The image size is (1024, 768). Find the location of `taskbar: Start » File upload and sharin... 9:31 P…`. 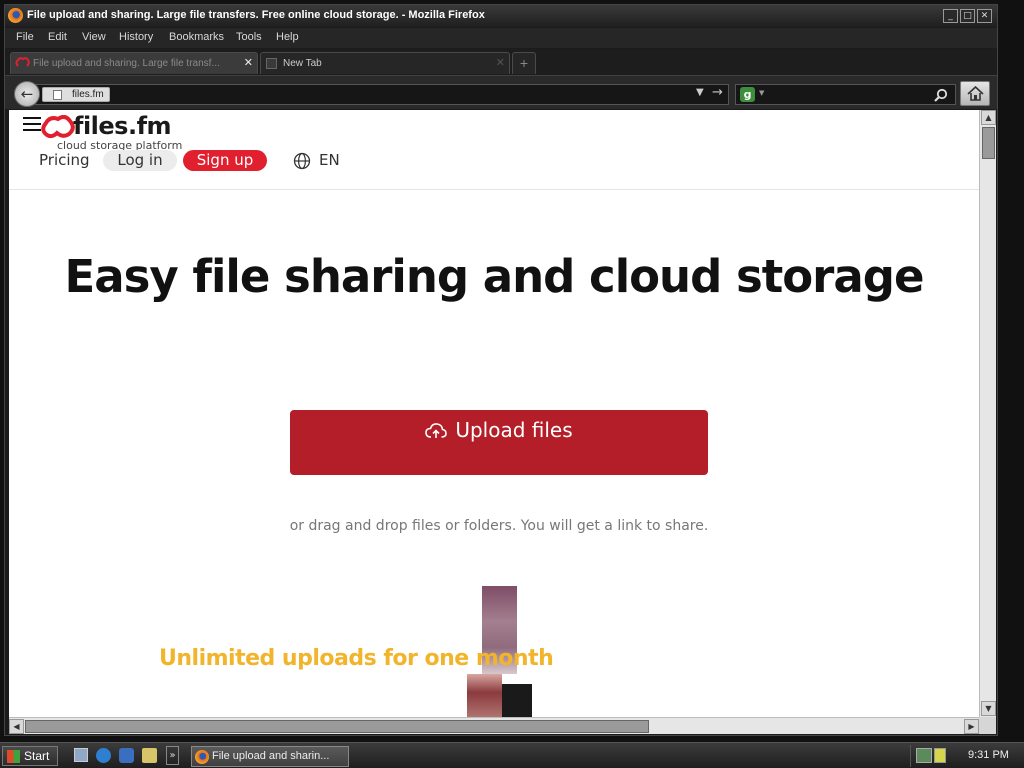

taskbar: Start » File upload and sharin... 9:31 P… is located at coordinates (512, 755).